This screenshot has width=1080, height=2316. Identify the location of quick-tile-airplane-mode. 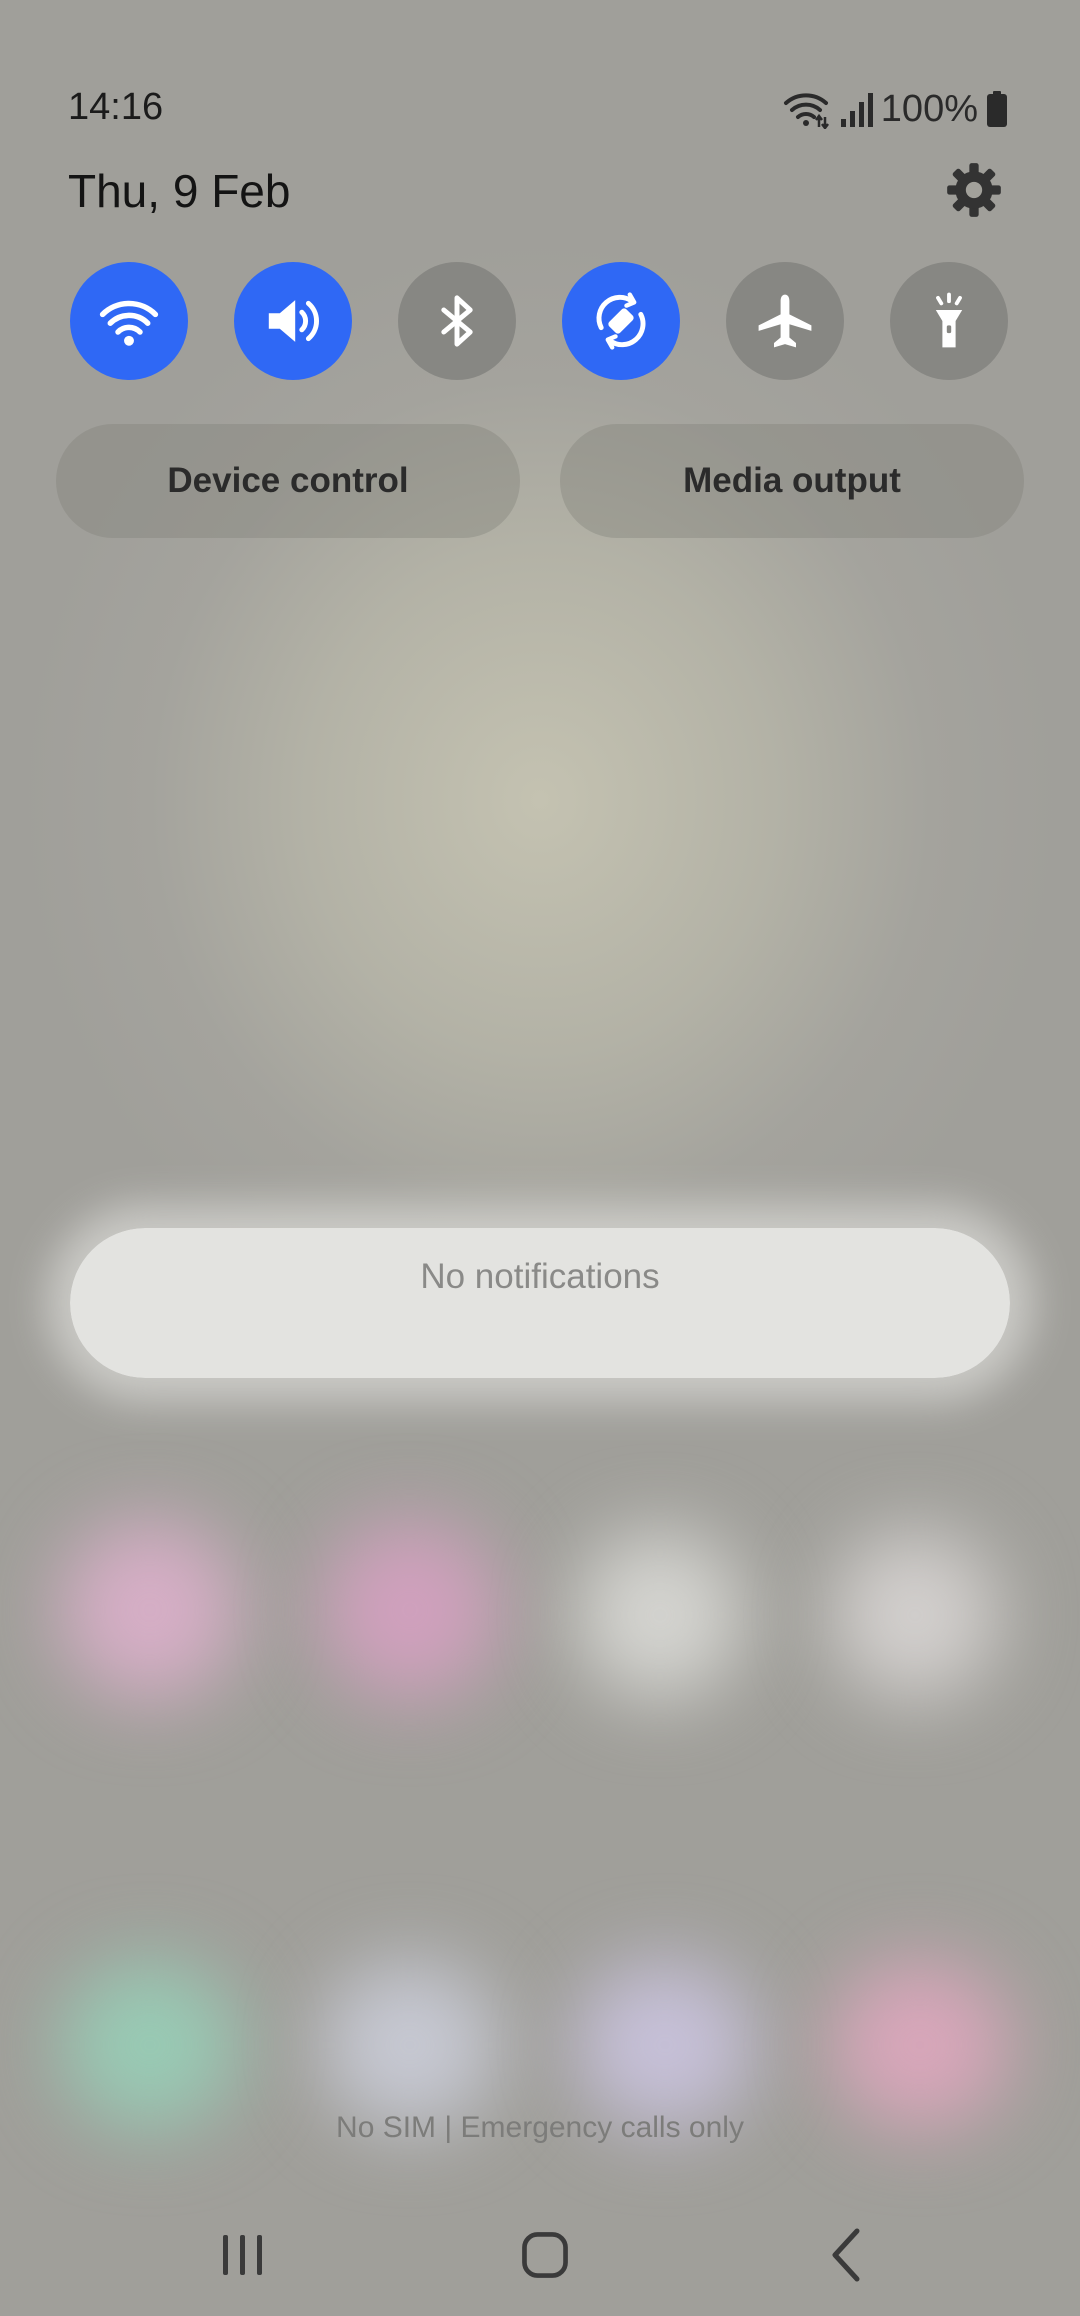
(785, 321).